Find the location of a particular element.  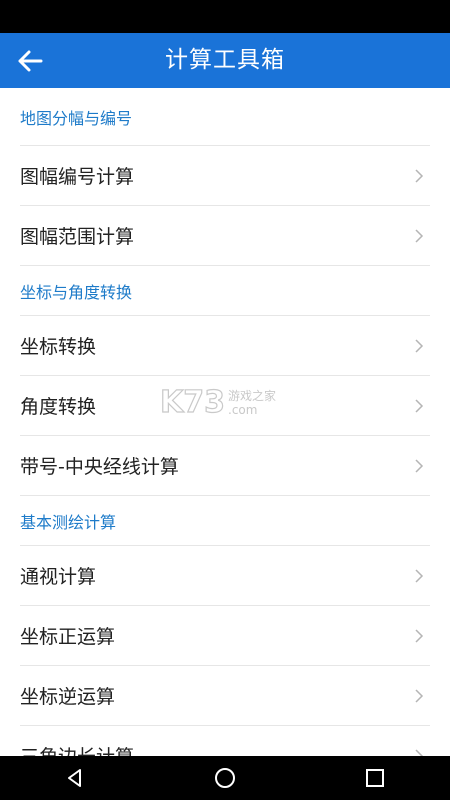

section-header: 基本测绘计算 is located at coordinates (225, 521).